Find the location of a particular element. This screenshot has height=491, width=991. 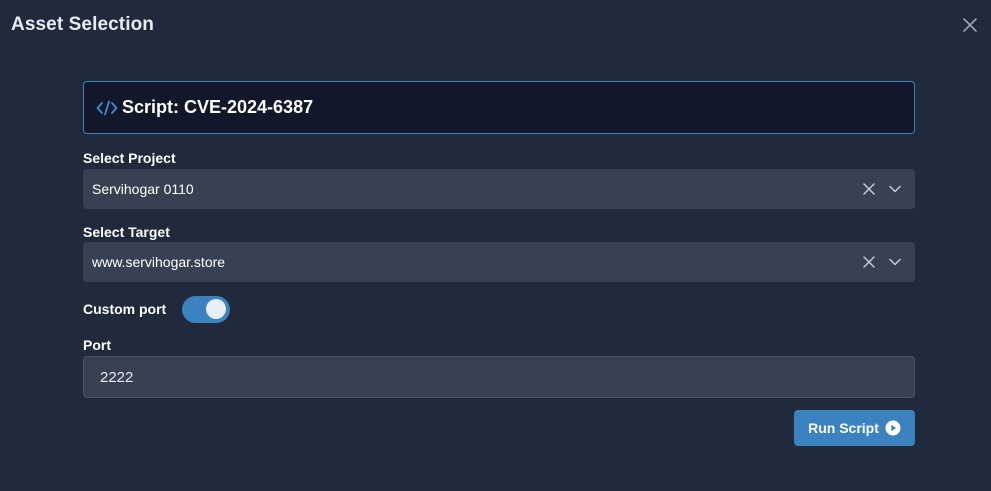

script-title: Script: CVE-2024-6387 is located at coordinates (218, 107).